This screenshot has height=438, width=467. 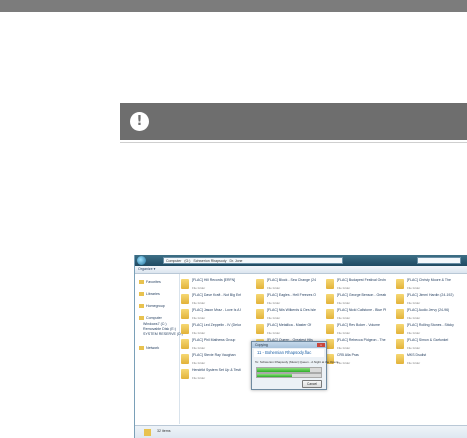 What do you see at coordinates (430, 325) in the screenshot?
I see `folder-name: [FLAC] Rolling Stones - Sticky` at bounding box center [430, 325].